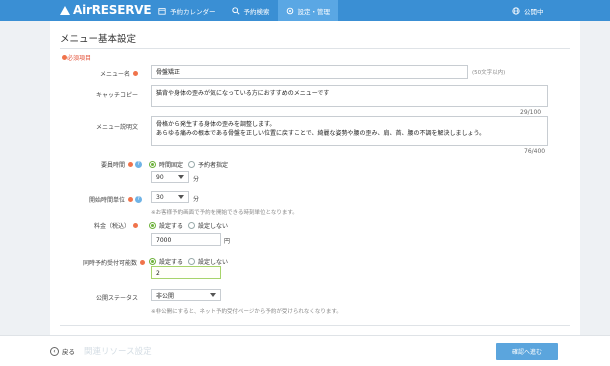 The width and height of the screenshot is (610, 366). Describe the element at coordinates (531, 112) in the screenshot. I see `catch-copy-count: 29/100` at that location.